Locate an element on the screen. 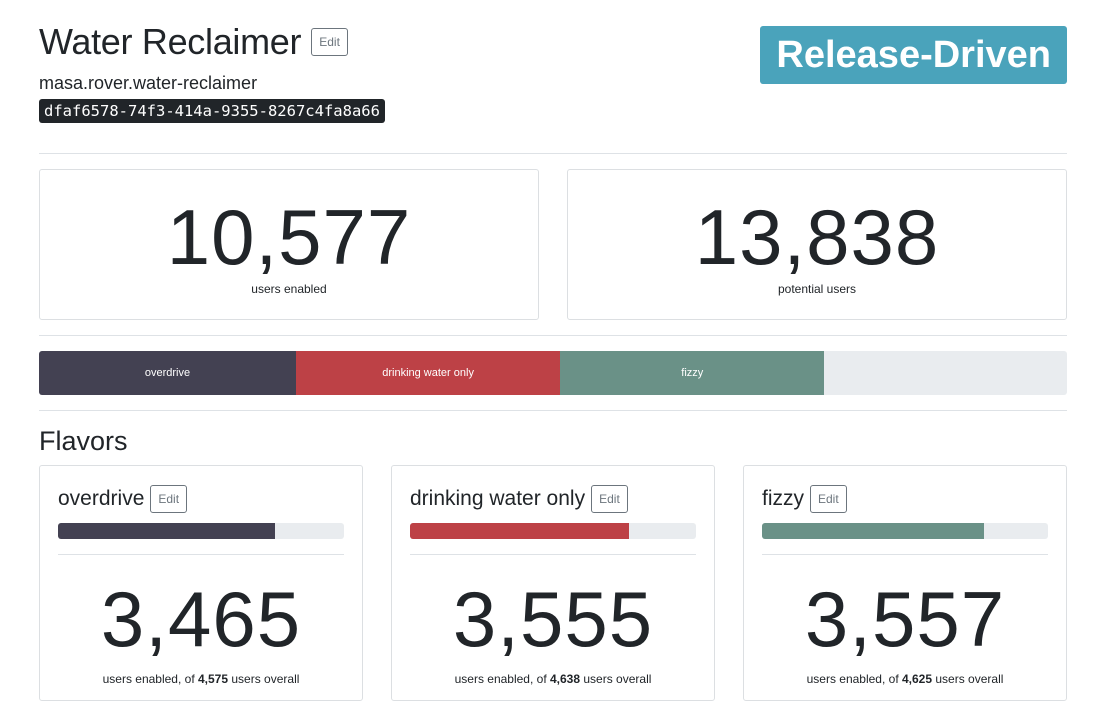 The width and height of the screenshot is (1110, 717). users-enabled-card: 10,577 users enabled is located at coordinates (289, 244).